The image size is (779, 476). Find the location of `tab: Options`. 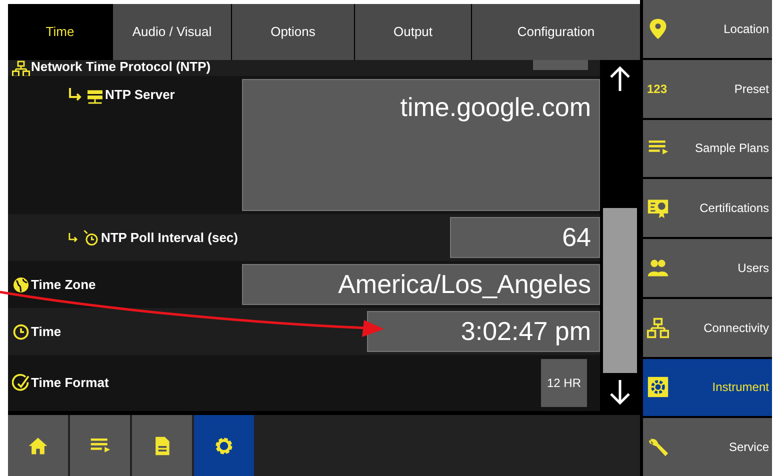

tab: Options is located at coordinates (292, 32).